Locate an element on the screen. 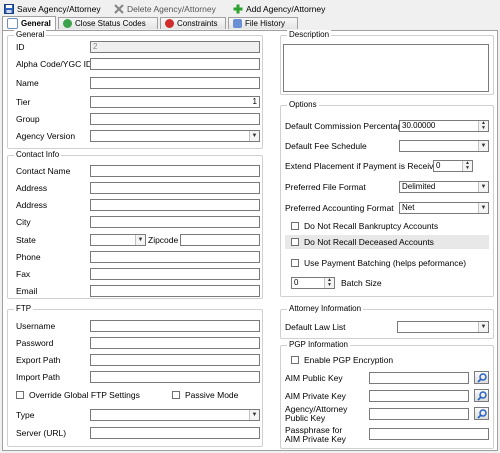 The width and height of the screenshot is (500, 453). globe-icon is located at coordinates (67, 23).